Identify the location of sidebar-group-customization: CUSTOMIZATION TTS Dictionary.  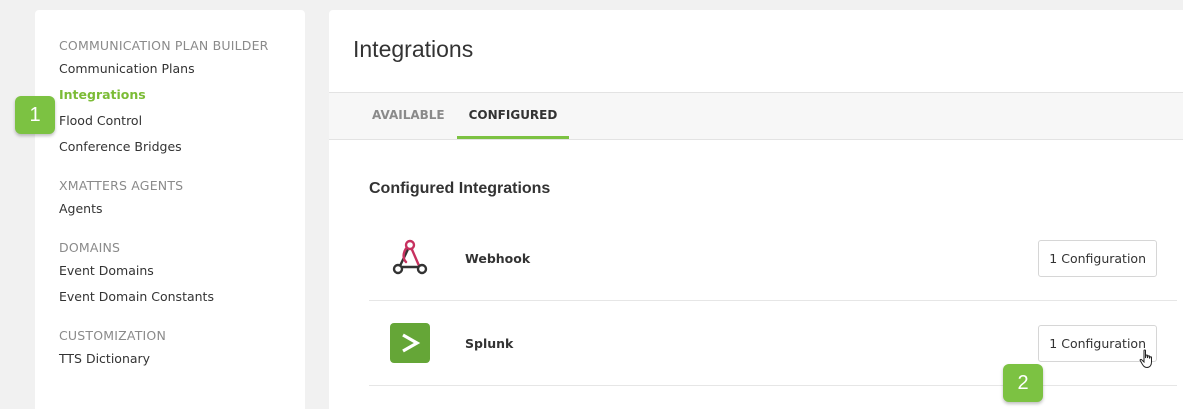
(182, 349).